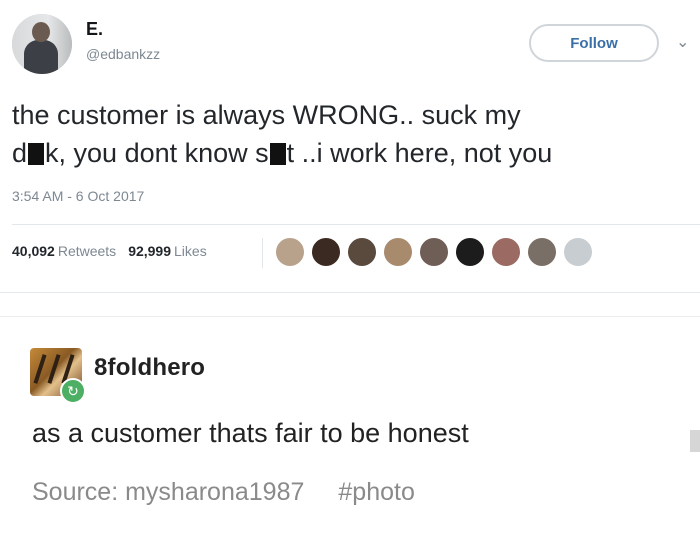  I want to click on more-options-chevron-icon: ⌄, so click(682, 42).